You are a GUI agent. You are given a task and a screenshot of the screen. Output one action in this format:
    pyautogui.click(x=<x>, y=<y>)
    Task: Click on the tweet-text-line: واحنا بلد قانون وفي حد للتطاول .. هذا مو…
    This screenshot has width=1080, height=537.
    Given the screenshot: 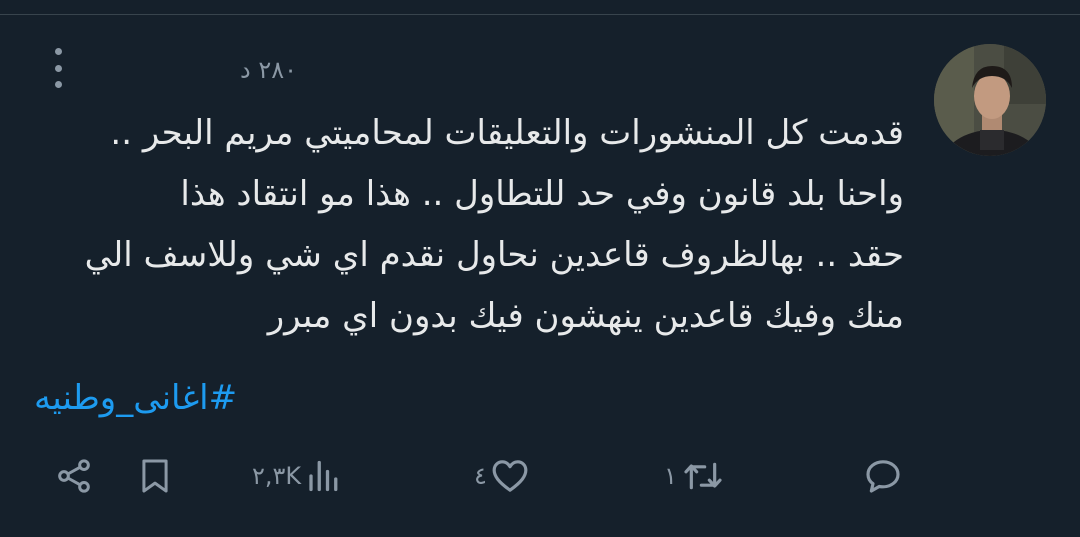 What is the action you would take?
    pyautogui.click(x=542, y=194)
    